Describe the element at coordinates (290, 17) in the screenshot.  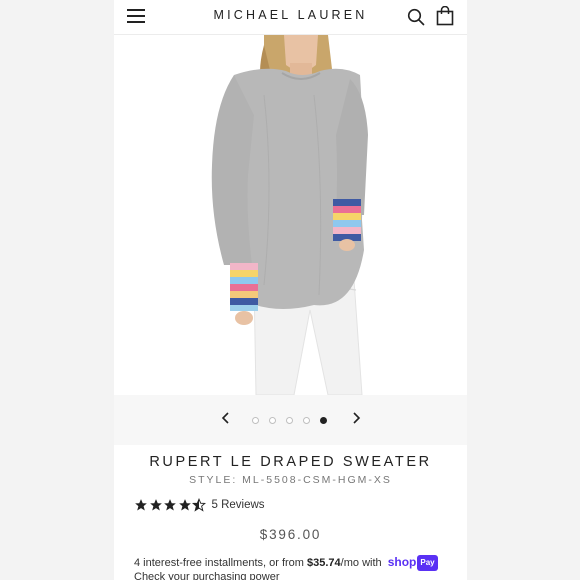
I see `site-header: MICHAEL LAUREN` at that location.